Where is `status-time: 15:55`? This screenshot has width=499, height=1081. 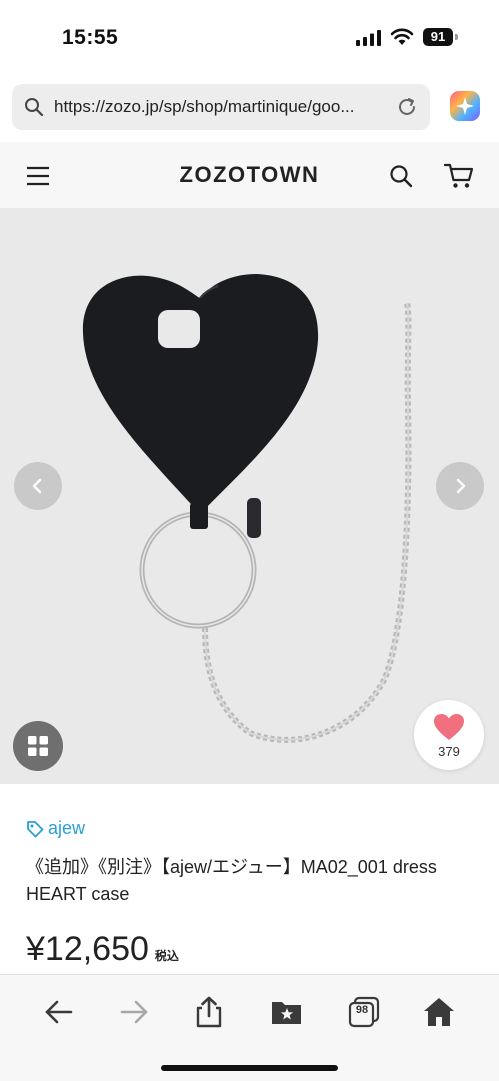
status-time: 15:55 is located at coordinates (90, 37).